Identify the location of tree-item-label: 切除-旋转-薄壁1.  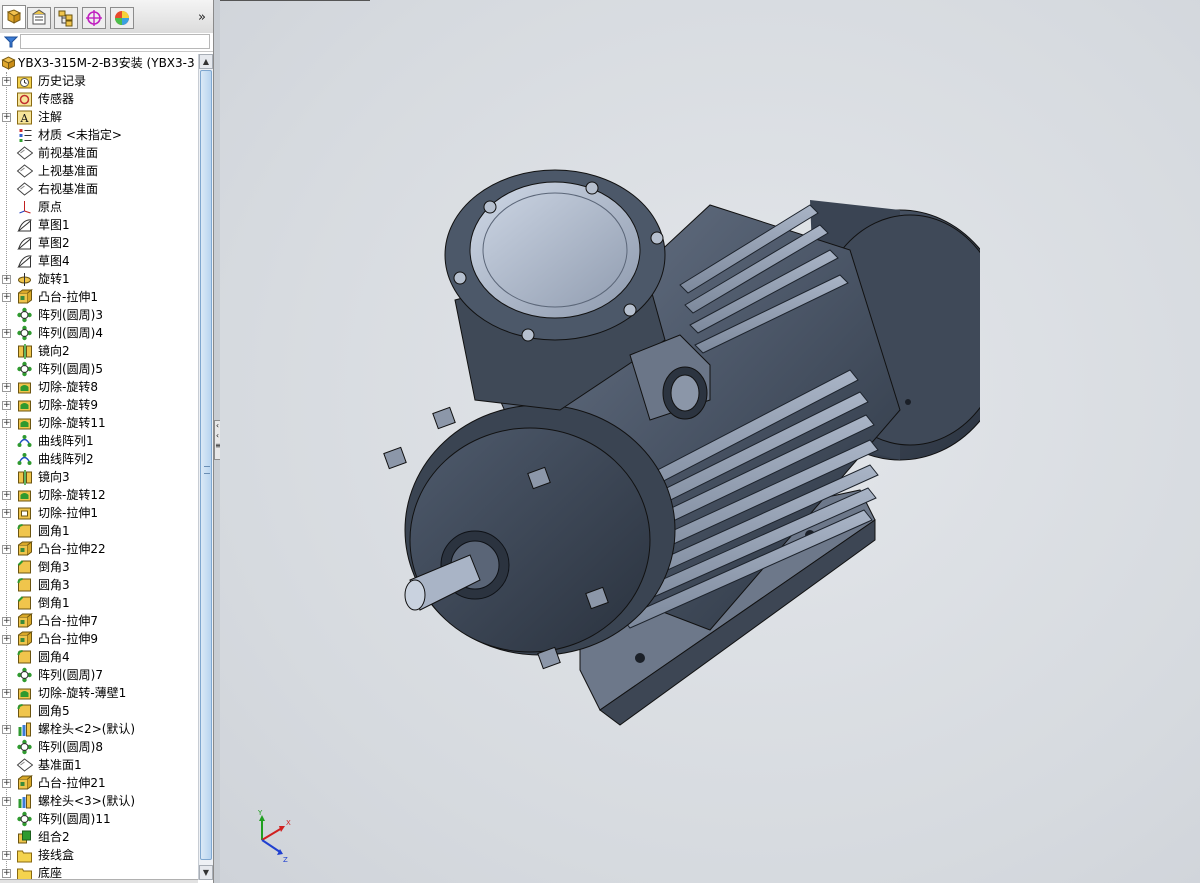
(82, 693).